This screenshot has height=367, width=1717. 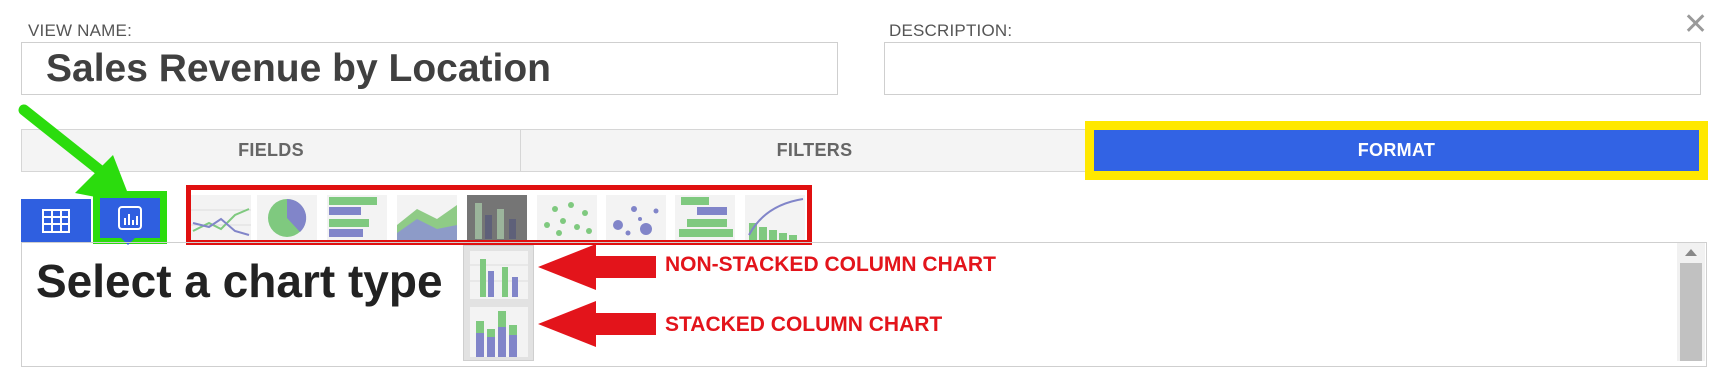 What do you see at coordinates (239, 281) in the screenshot?
I see `page-heading: Select a chart type` at bounding box center [239, 281].